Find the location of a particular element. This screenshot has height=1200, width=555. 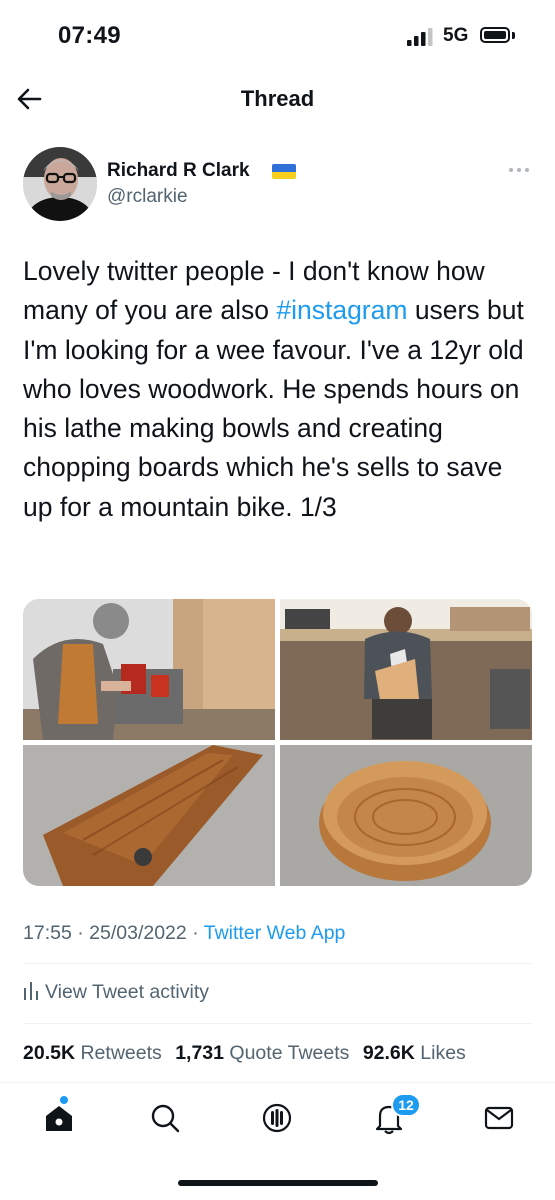

tweet-source-link: Twitter Web App is located at coordinates (275, 933).